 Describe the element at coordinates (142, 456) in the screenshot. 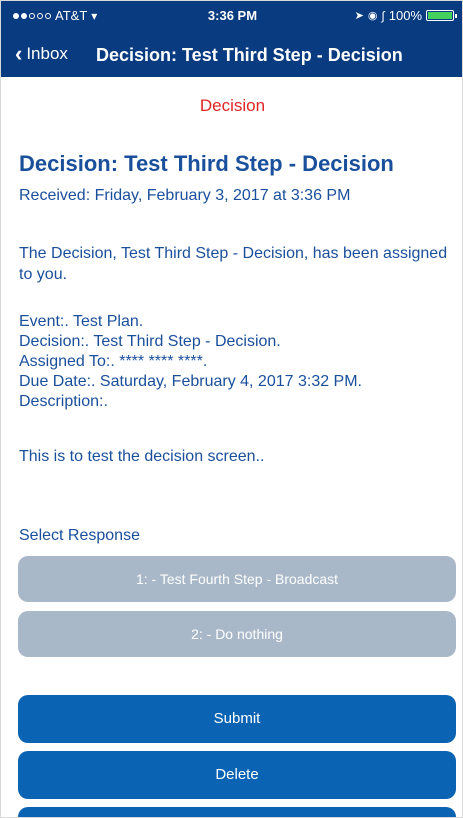

I see `description-text: This is to test the decision screen..` at that location.